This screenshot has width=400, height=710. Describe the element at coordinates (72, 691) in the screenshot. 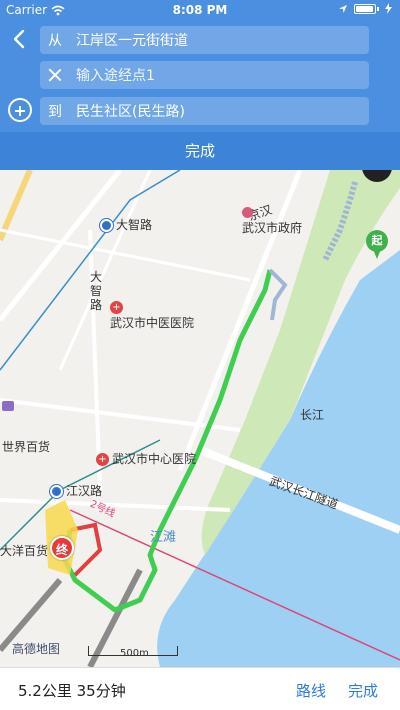

I see `route-summary: 5.2公里 35分钟` at that location.